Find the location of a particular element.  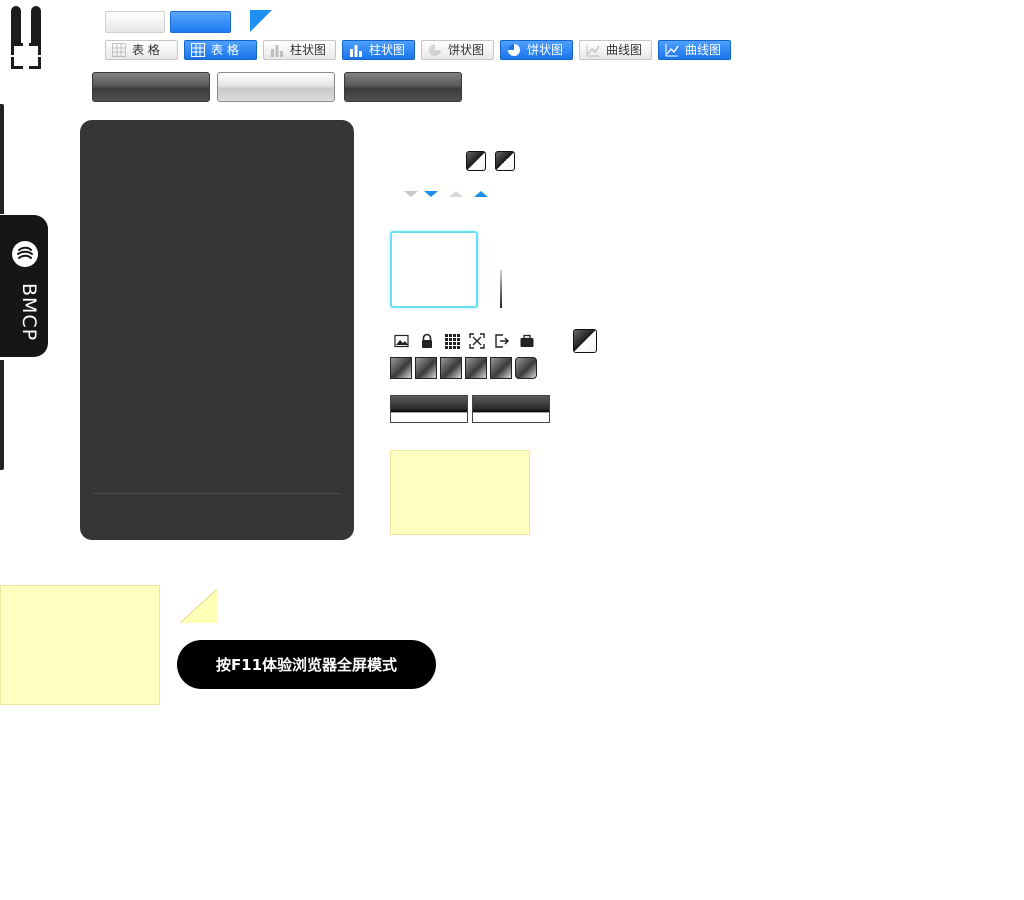

toggle-pie-chart-active: 饼状图 is located at coordinates (536, 50).